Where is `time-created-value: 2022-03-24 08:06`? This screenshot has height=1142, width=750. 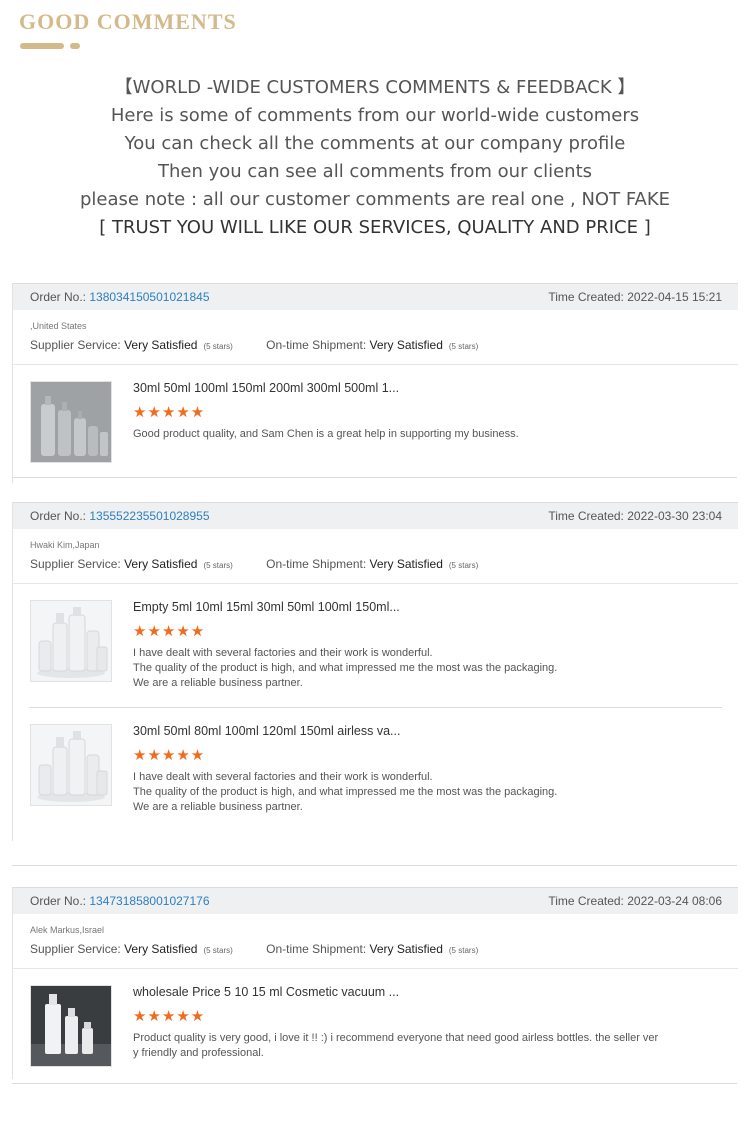 time-created-value: 2022-03-24 08:06 is located at coordinates (674, 901).